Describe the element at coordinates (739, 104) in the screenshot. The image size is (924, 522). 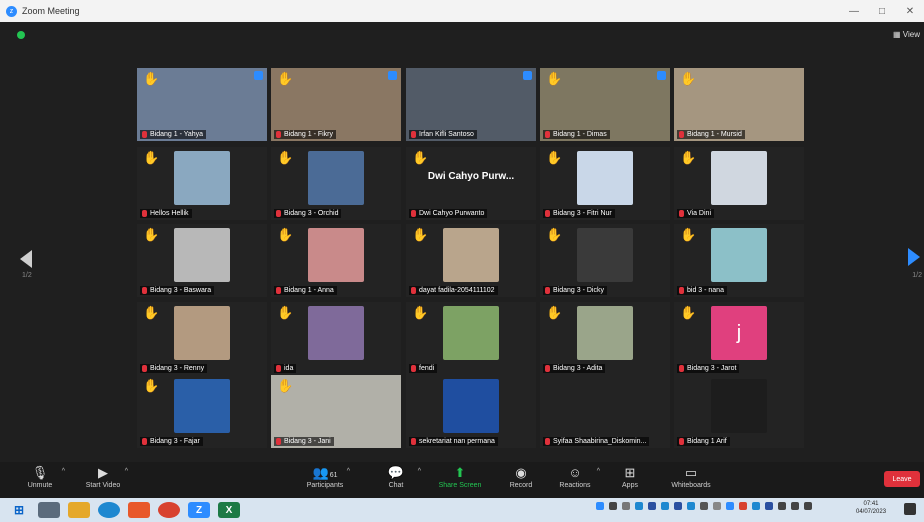
I see `participant-tile: ✋ Bidang 1 - Mursid` at that location.